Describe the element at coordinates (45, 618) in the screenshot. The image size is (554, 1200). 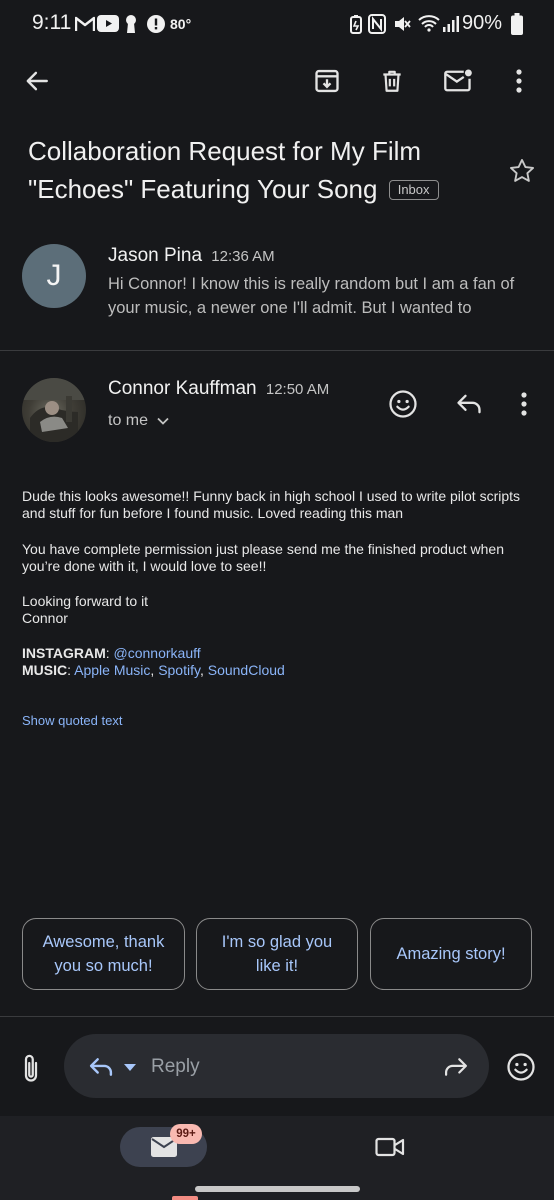
I see `signature-name: Connor` at that location.